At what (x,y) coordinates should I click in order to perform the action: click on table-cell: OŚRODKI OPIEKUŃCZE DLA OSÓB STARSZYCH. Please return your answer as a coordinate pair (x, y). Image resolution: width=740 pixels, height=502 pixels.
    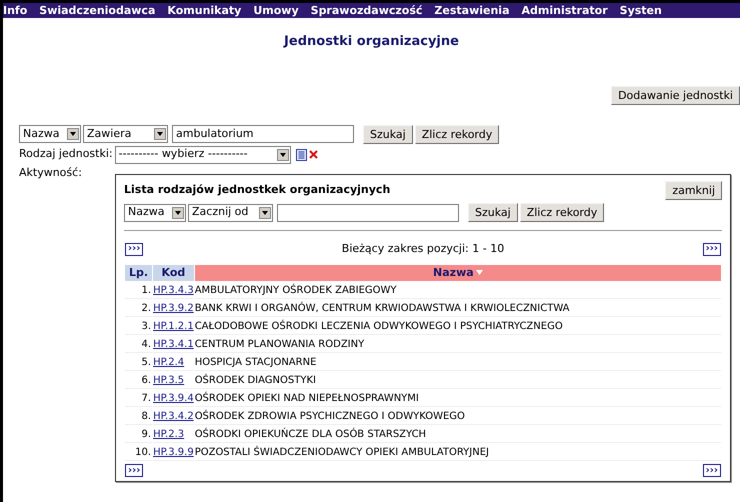
    Looking at the image, I should click on (457, 434).